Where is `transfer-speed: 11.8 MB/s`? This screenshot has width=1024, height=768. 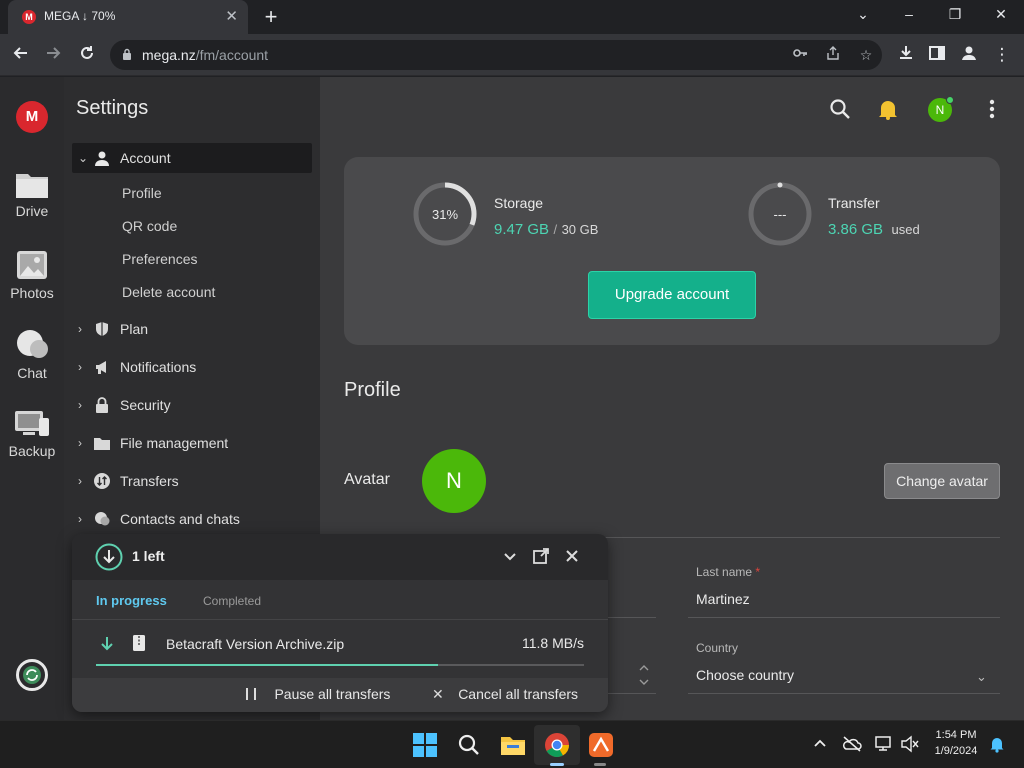
transfer-speed: 11.8 MB/s is located at coordinates (553, 643).